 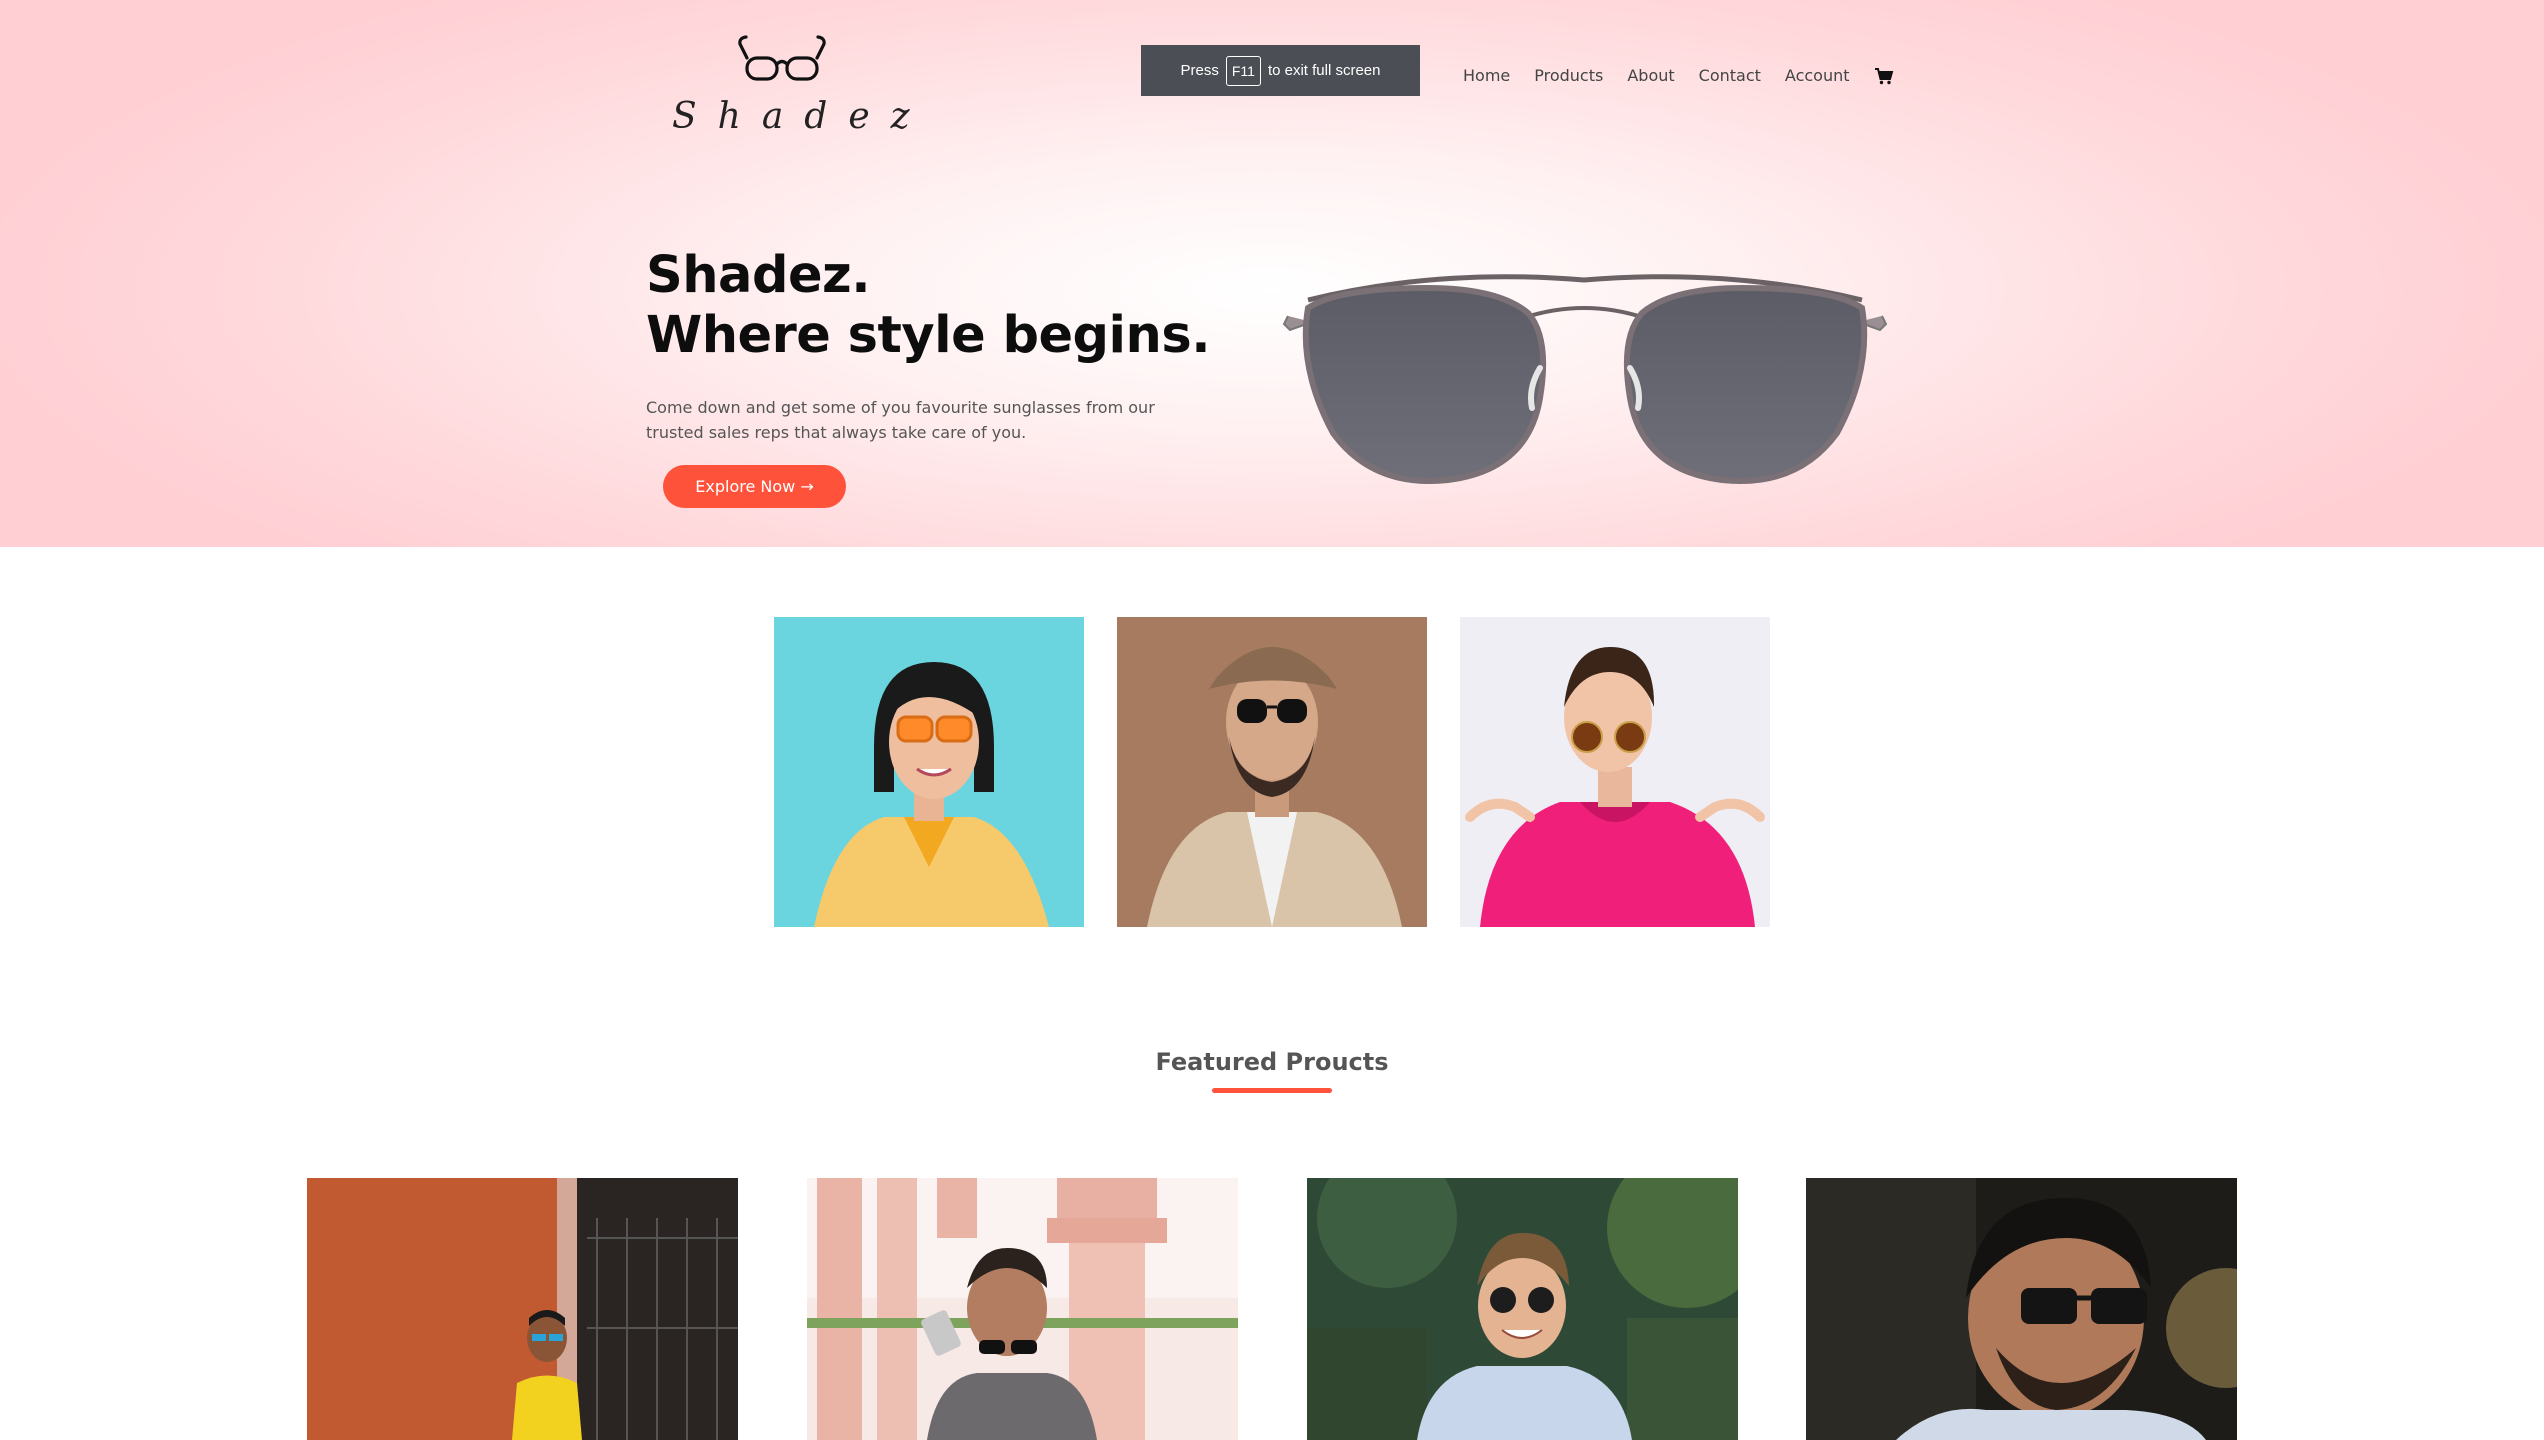 I want to click on nav-about: About, so click(x=1650, y=75).